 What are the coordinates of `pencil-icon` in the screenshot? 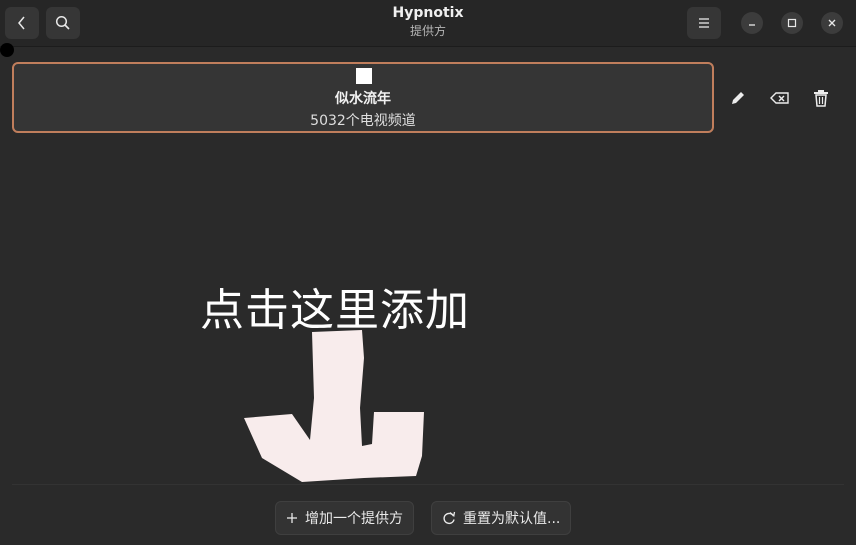 It's located at (738, 98).